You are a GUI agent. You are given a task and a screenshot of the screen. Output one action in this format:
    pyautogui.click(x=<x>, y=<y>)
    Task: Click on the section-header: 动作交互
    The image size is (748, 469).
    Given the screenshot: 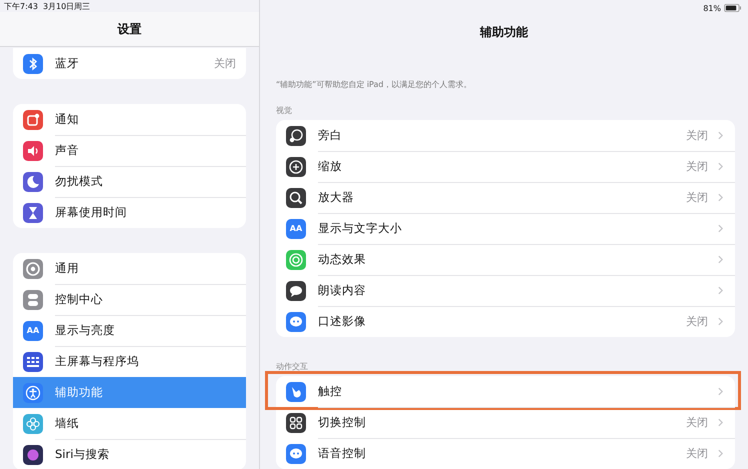 What is the action you would take?
    pyautogui.click(x=292, y=366)
    